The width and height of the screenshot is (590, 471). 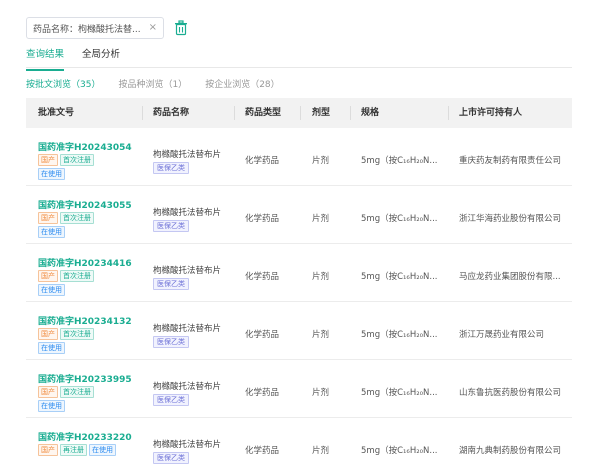 I want to click on header-drug-name: 药品名称, so click(x=171, y=113).